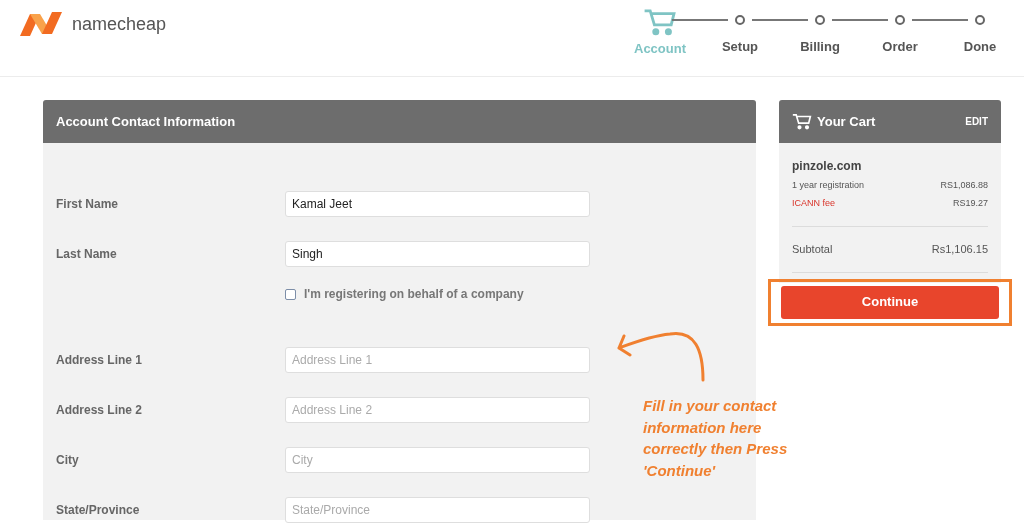 Image resolution: width=1024 pixels, height=532 pixels. What do you see at coordinates (980, 47) in the screenshot?
I see `step-tab: Done` at bounding box center [980, 47].